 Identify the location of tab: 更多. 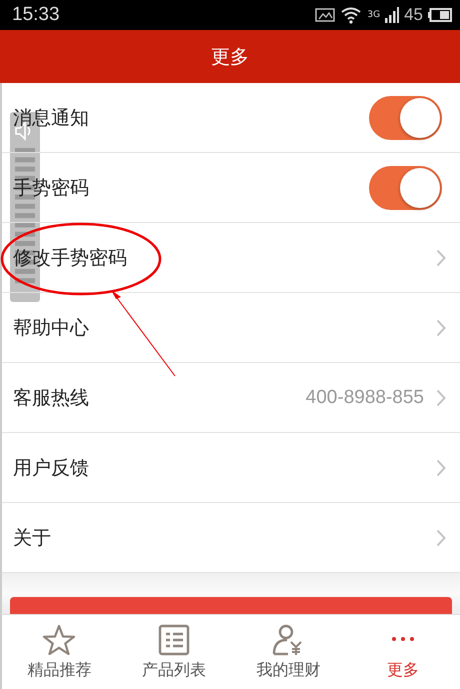
(403, 652).